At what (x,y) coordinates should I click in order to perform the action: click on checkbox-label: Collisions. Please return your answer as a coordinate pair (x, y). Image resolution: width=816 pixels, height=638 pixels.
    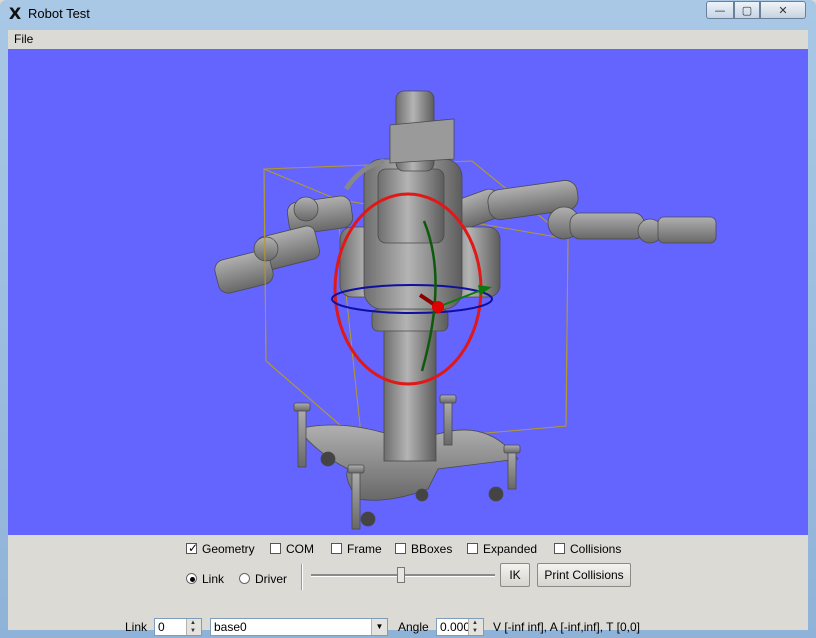
    Looking at the image, I should click on (596, 549).